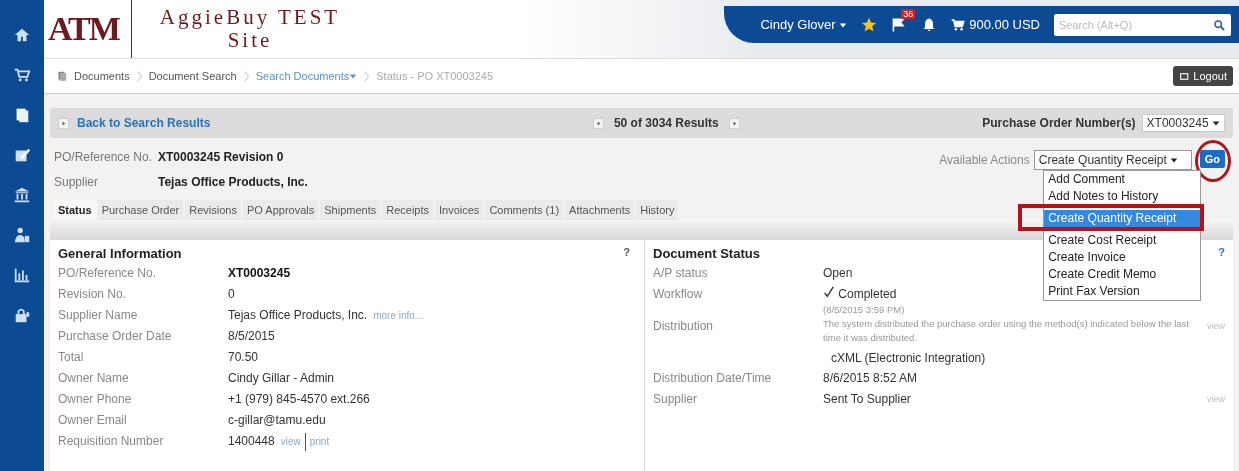  Describe the element at coordinates (524, 210) in the screenshot. I see `tab: Comments (1)` at that location.